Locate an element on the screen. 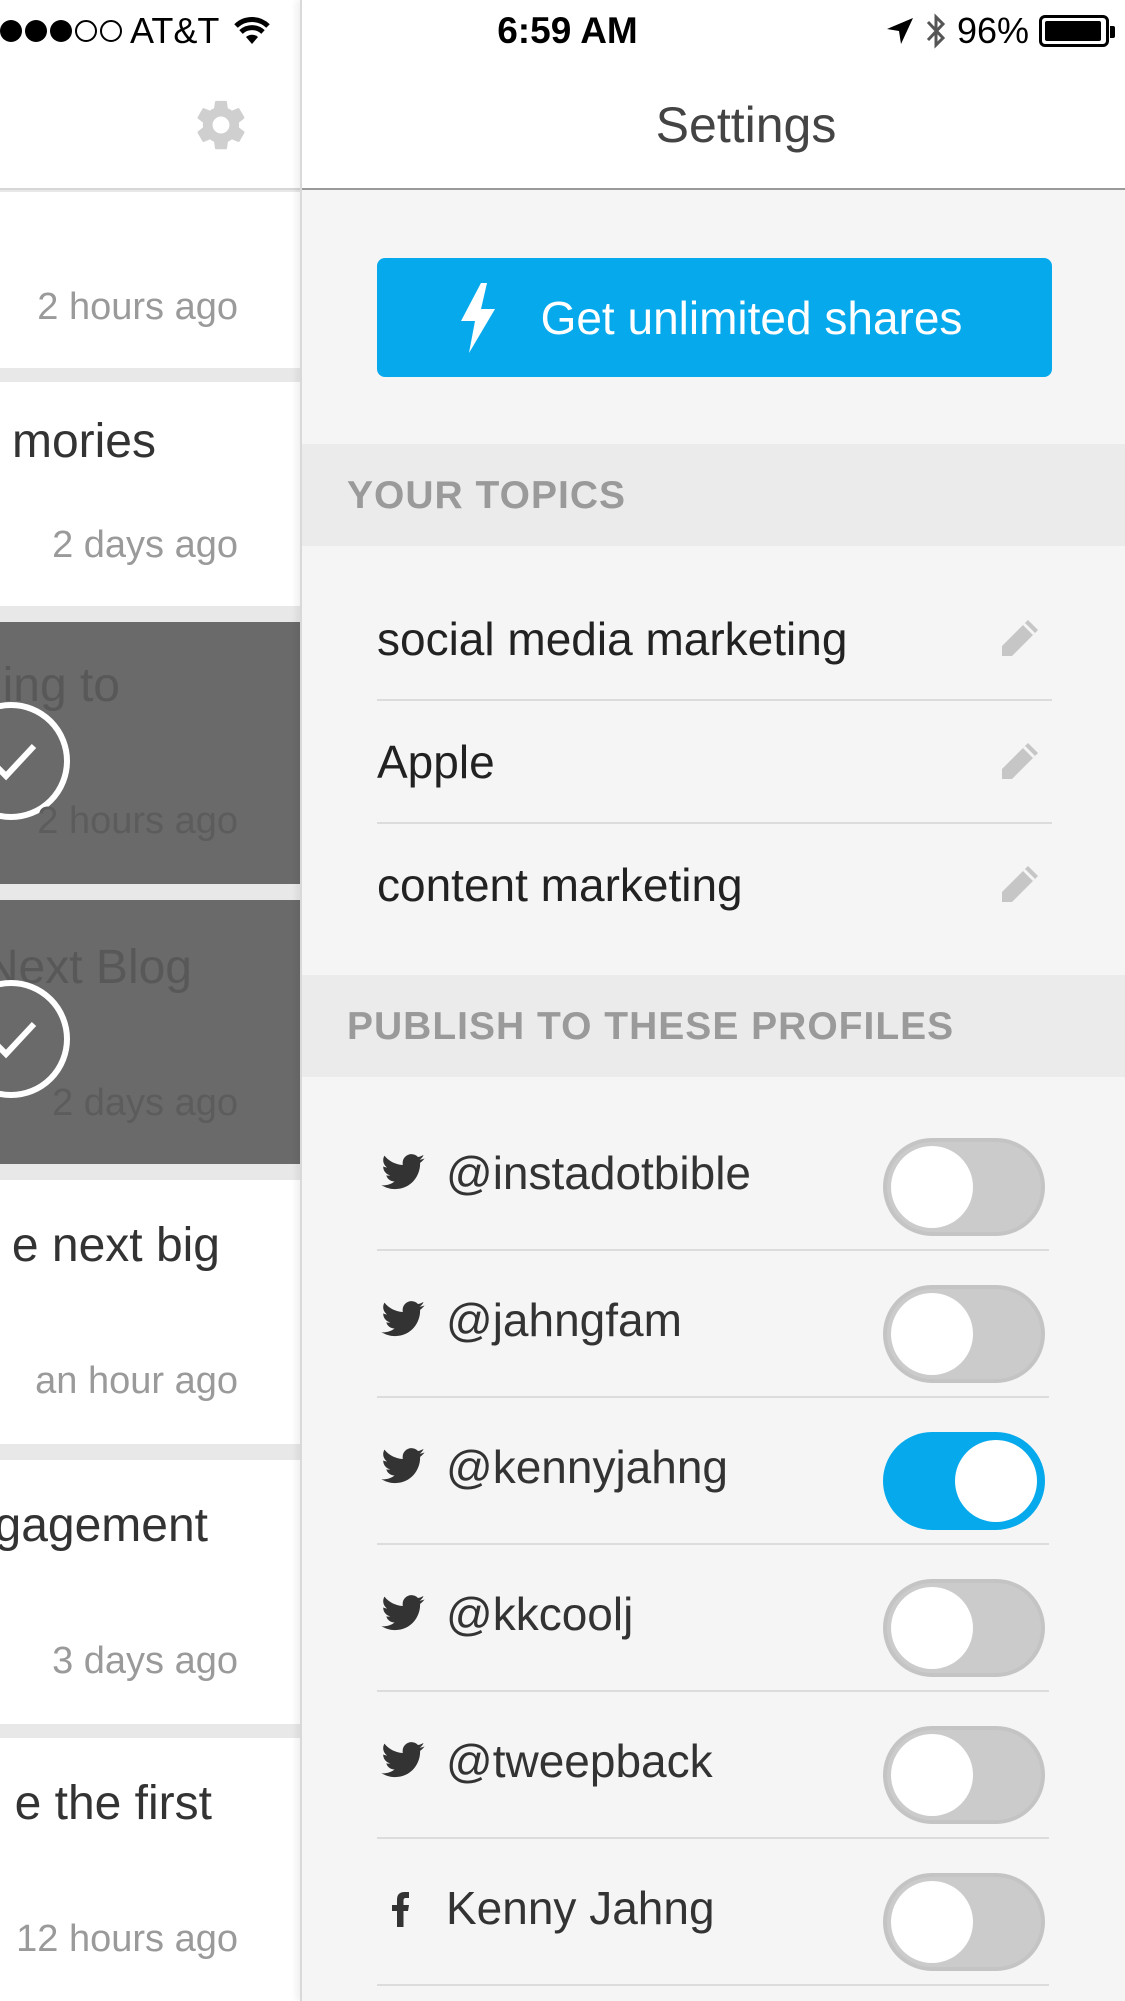  feed-card-title: e the first is located at coordinates (113, 1803).